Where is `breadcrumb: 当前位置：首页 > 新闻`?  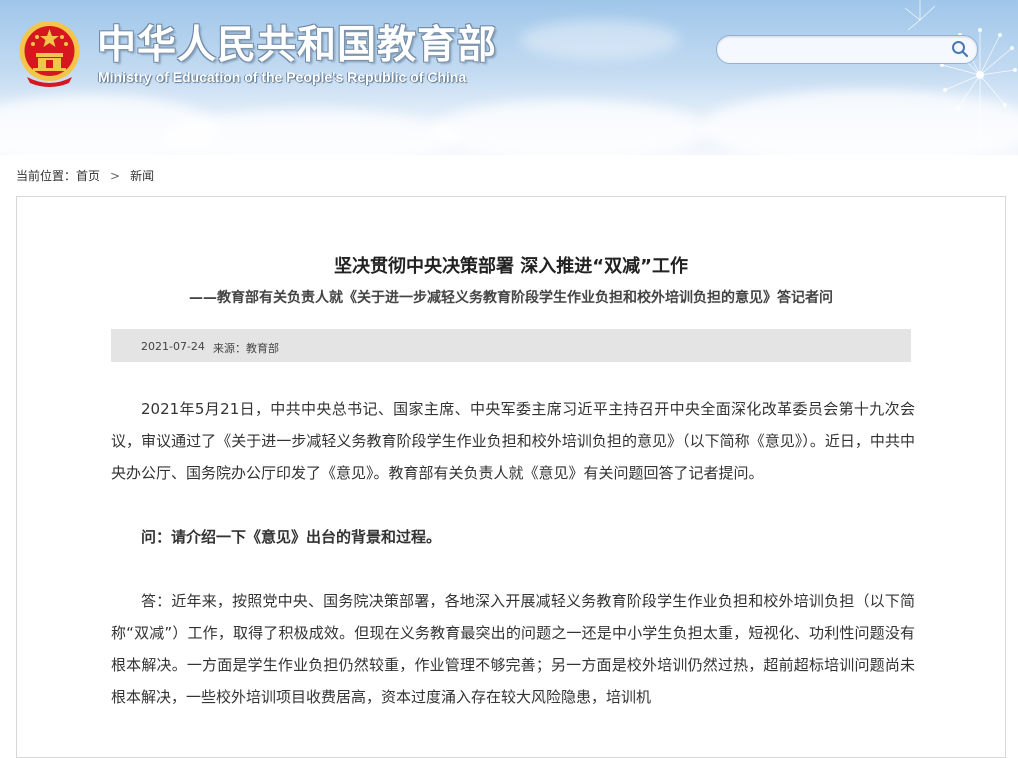 breadcrumb: 当前位置：首页 > 新闻 is located at coordinates (85, 175).